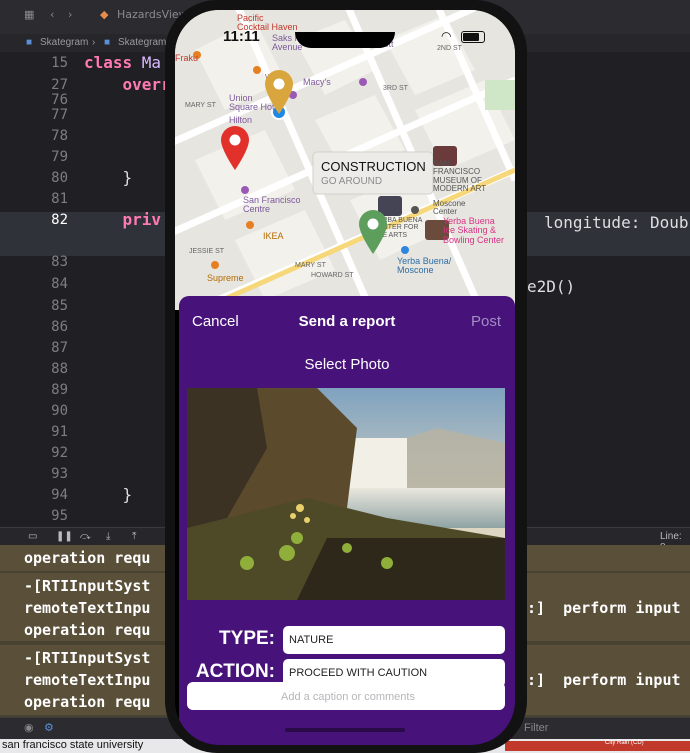 The image size is (690, 753). I want to click on waterfall-photo, so click(346, 494).